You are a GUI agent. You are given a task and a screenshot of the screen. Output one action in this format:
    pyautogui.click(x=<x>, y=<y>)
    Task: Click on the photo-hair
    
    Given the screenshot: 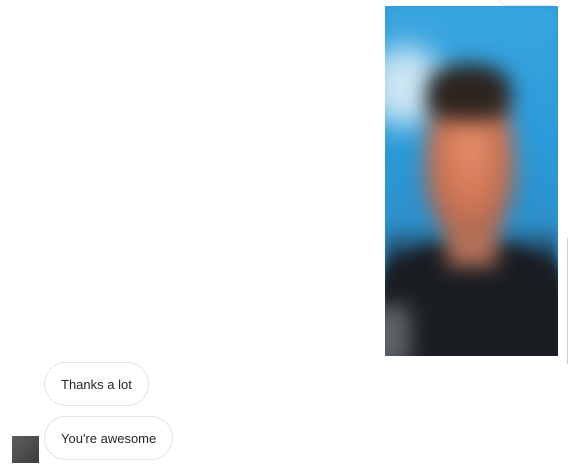 What is the action you would take?
    pyautogui.click(x=469, y=92)
    